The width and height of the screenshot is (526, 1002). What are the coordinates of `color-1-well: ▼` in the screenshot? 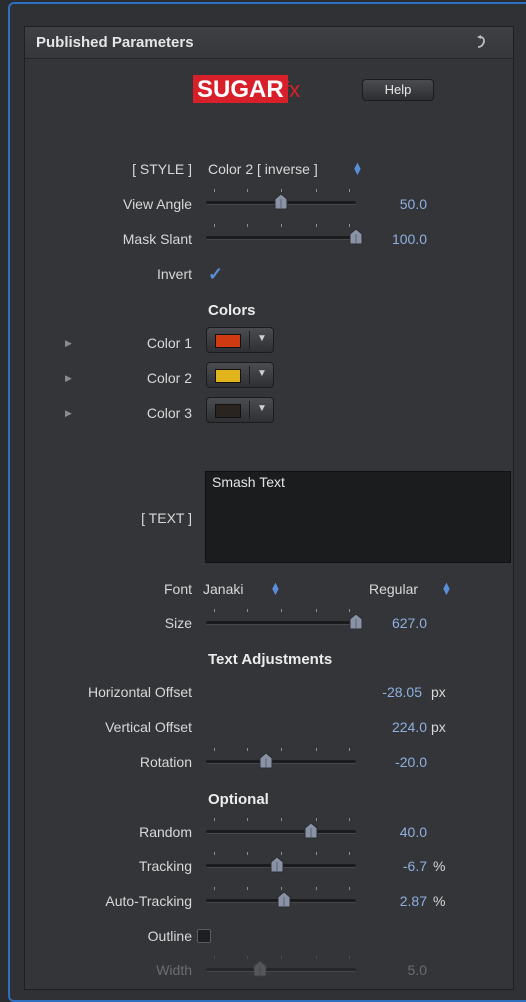 It's located at (240, 340).